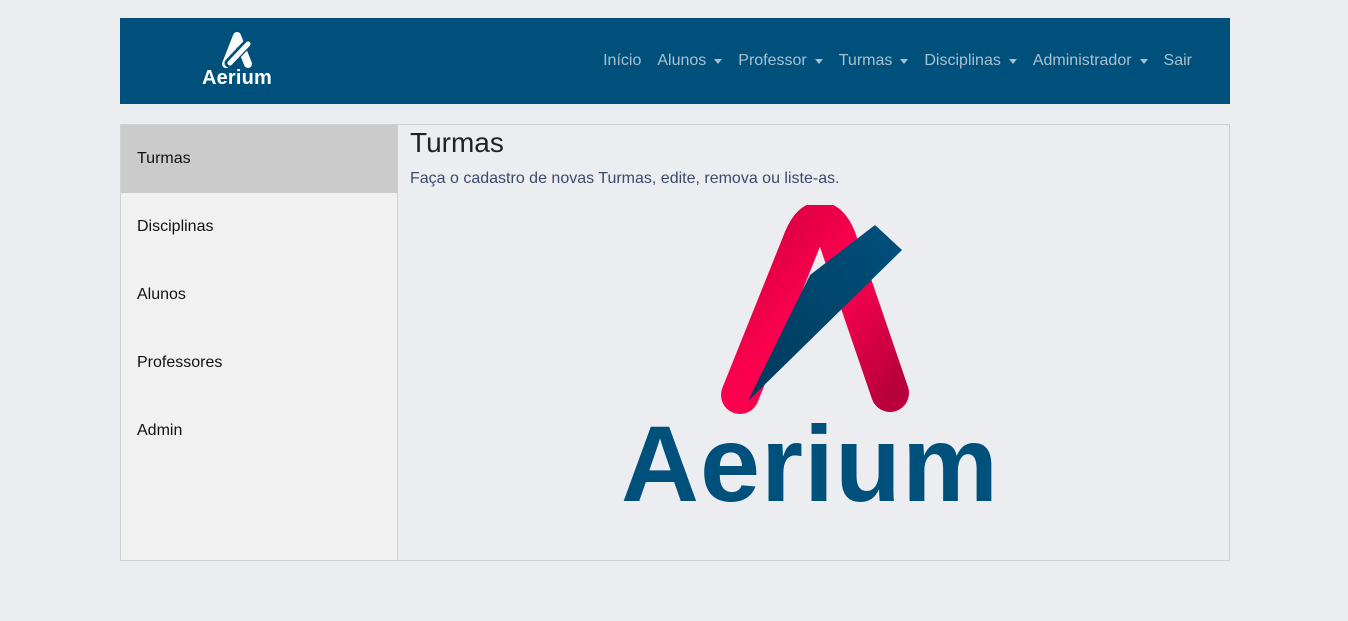 The width and height of the screenshot is (1348, 621). I want to click on nav-item-label: Início, so click(622, 60).